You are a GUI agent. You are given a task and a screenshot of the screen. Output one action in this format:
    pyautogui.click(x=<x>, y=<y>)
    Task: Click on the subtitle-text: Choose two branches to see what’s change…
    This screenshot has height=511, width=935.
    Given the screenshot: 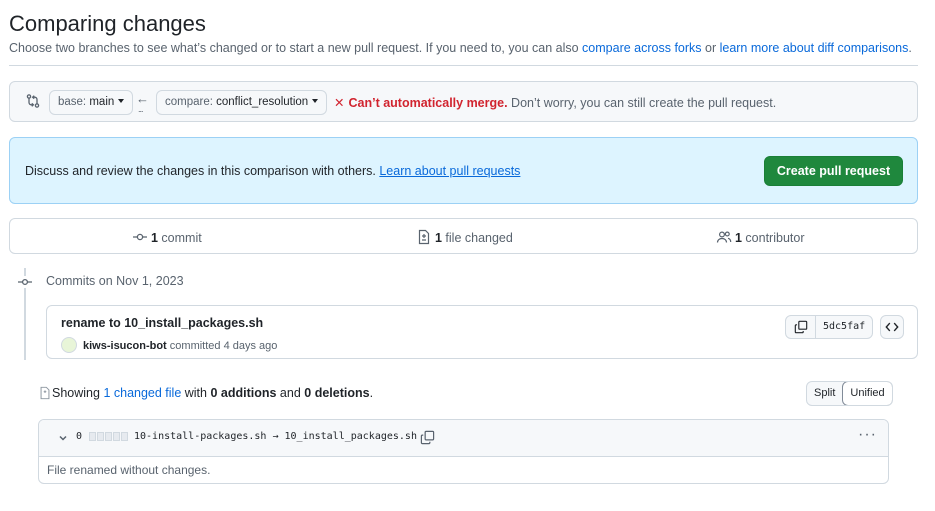 What is the action you would take?
    pyautogui.click(x=296, y=48)
    